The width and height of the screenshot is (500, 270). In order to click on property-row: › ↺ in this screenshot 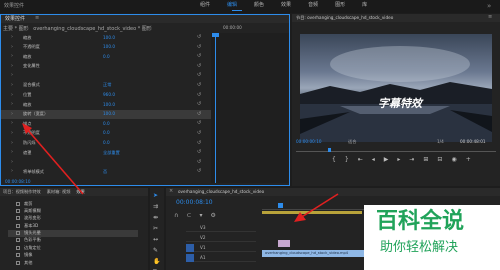, I will do `click(106, 76)`.